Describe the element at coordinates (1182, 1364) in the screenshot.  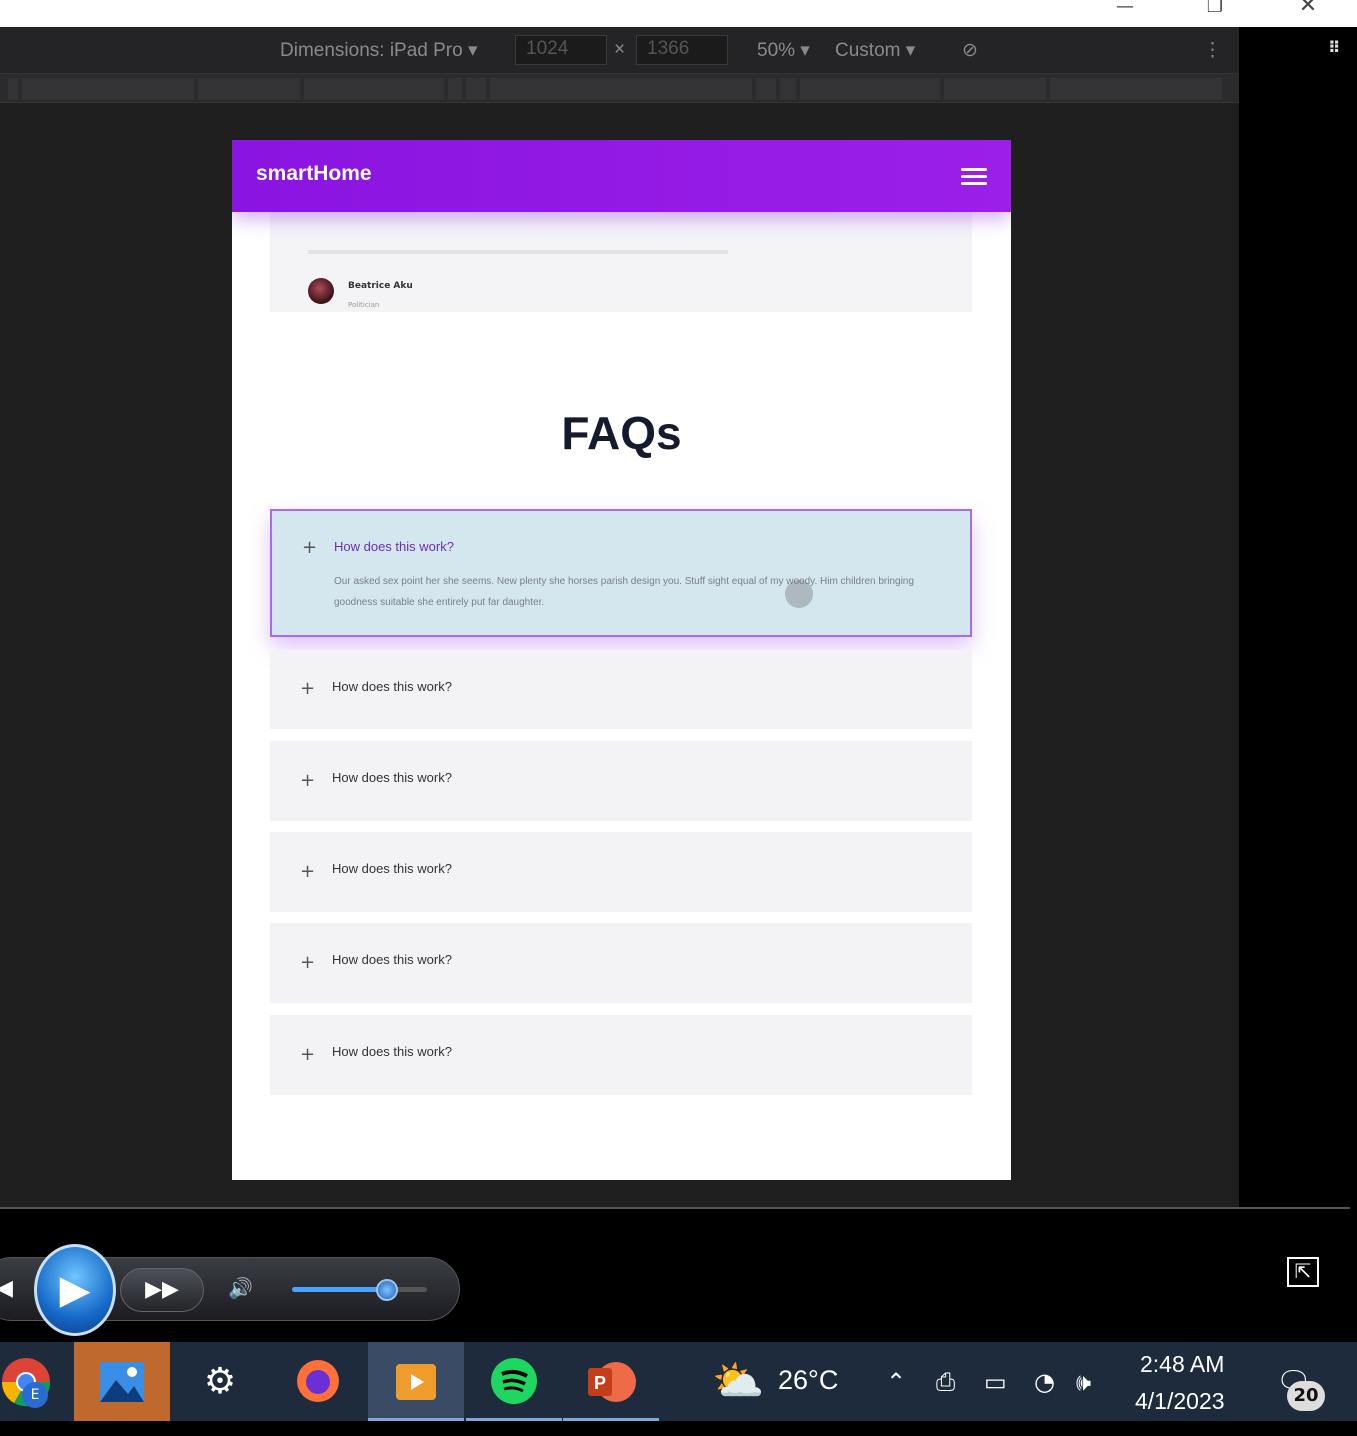
I see `clock-time: 2:48 AM` at that location.